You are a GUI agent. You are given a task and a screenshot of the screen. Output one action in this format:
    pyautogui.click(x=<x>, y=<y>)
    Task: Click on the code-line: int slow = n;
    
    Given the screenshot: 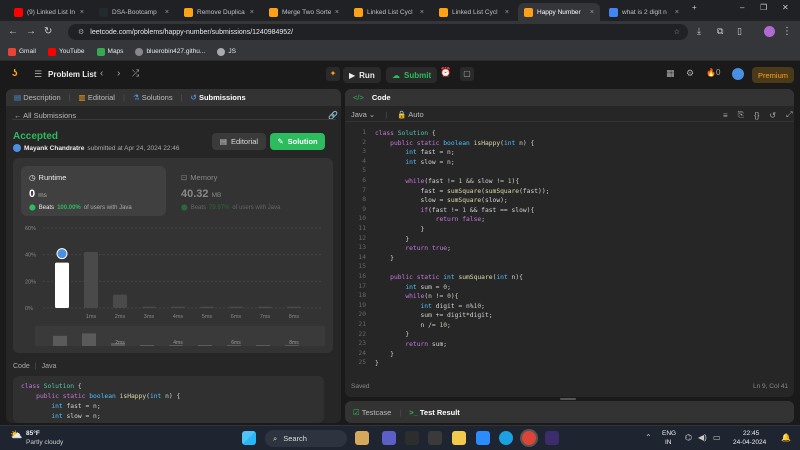 What is the action you would take?
    pyautogui.click(x=462, y=163)
    